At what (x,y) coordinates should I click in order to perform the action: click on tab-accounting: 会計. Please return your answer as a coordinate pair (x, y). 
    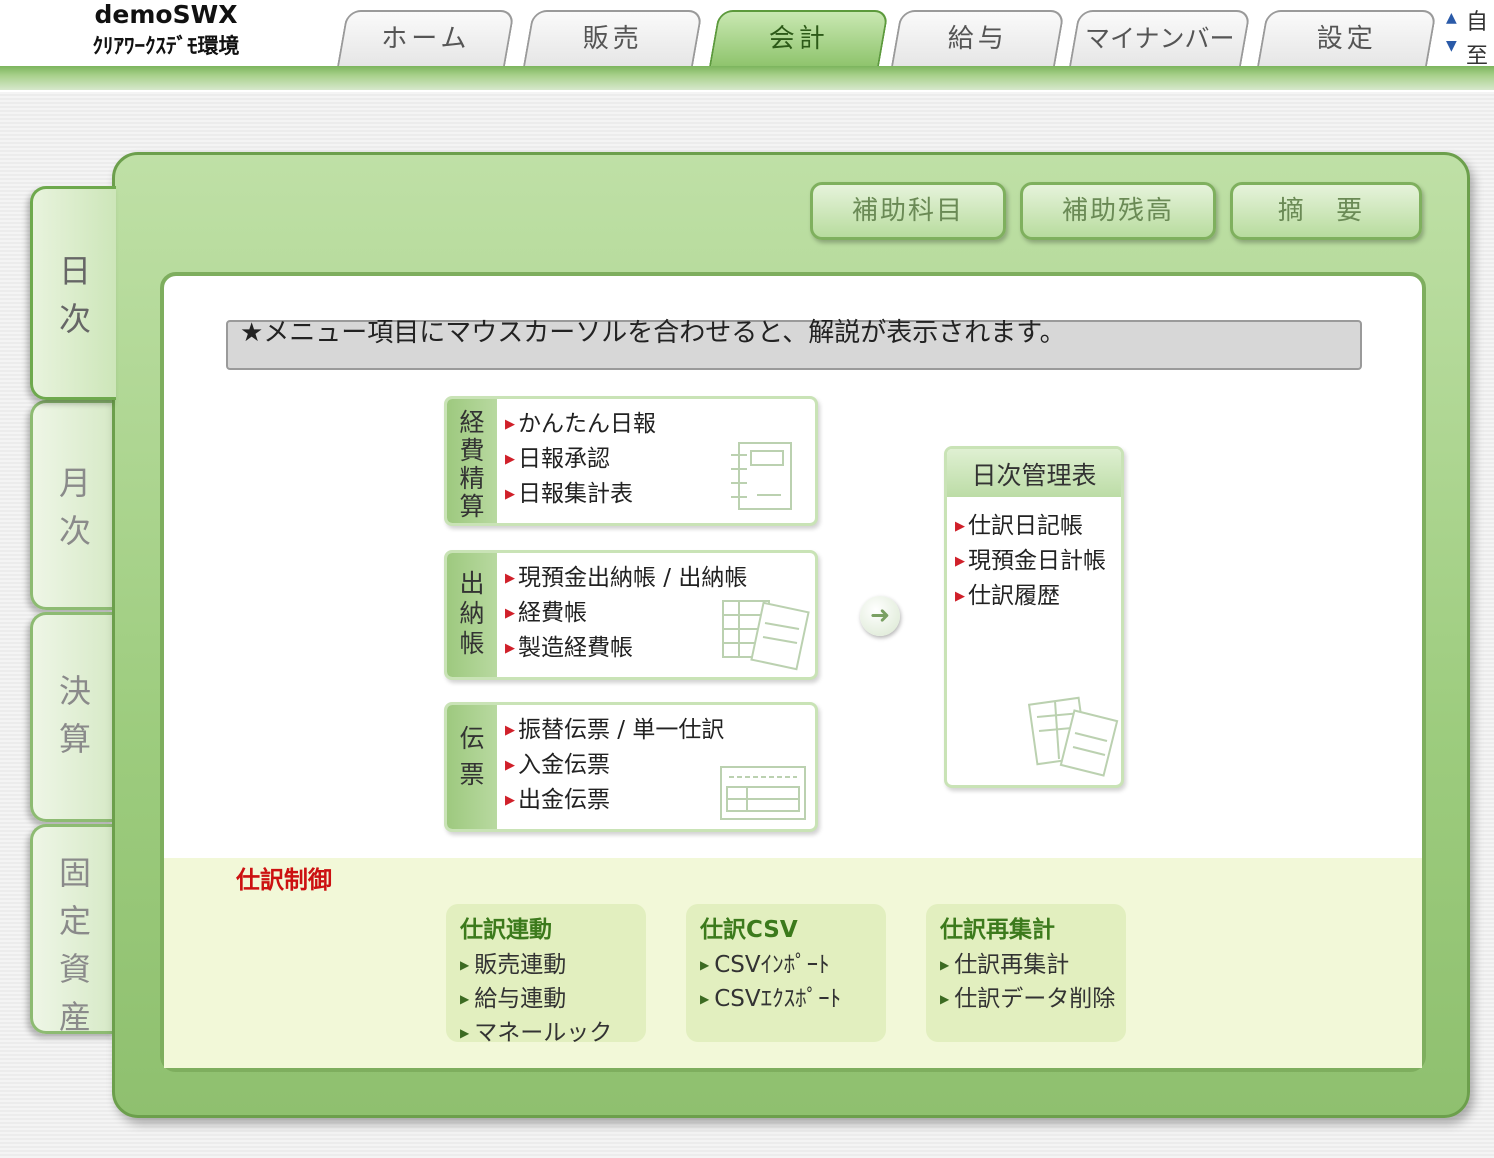
    Looking at the image, I should click on (799, 38).